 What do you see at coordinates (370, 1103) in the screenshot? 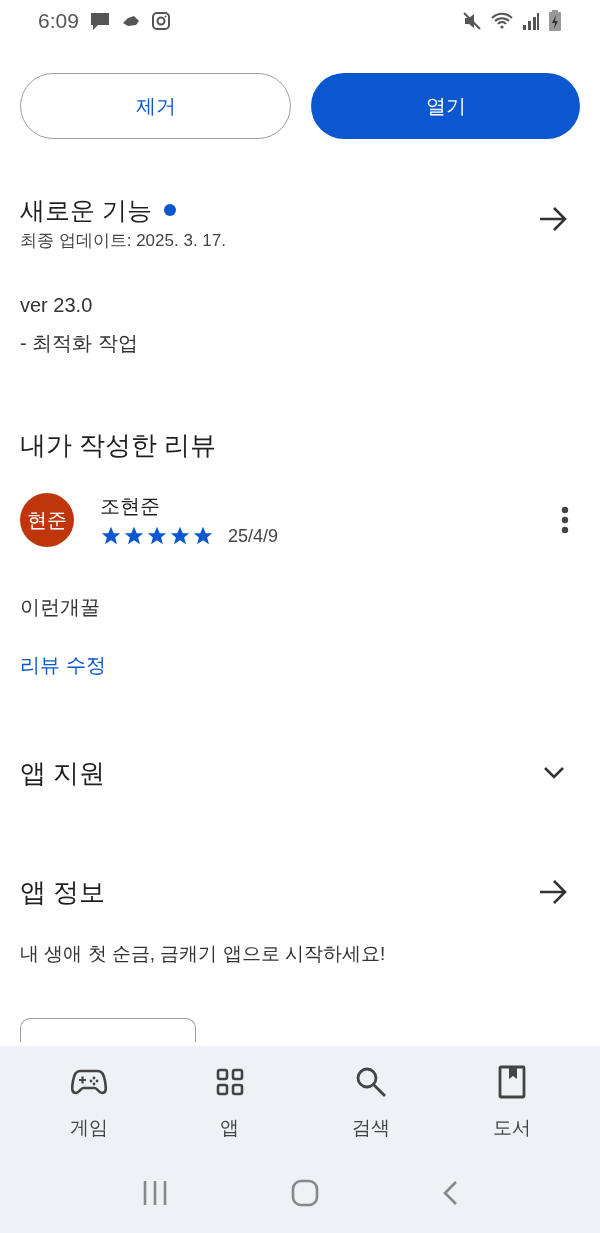
I see `nav-tab: 검색` at bounding box center [370, 1103].